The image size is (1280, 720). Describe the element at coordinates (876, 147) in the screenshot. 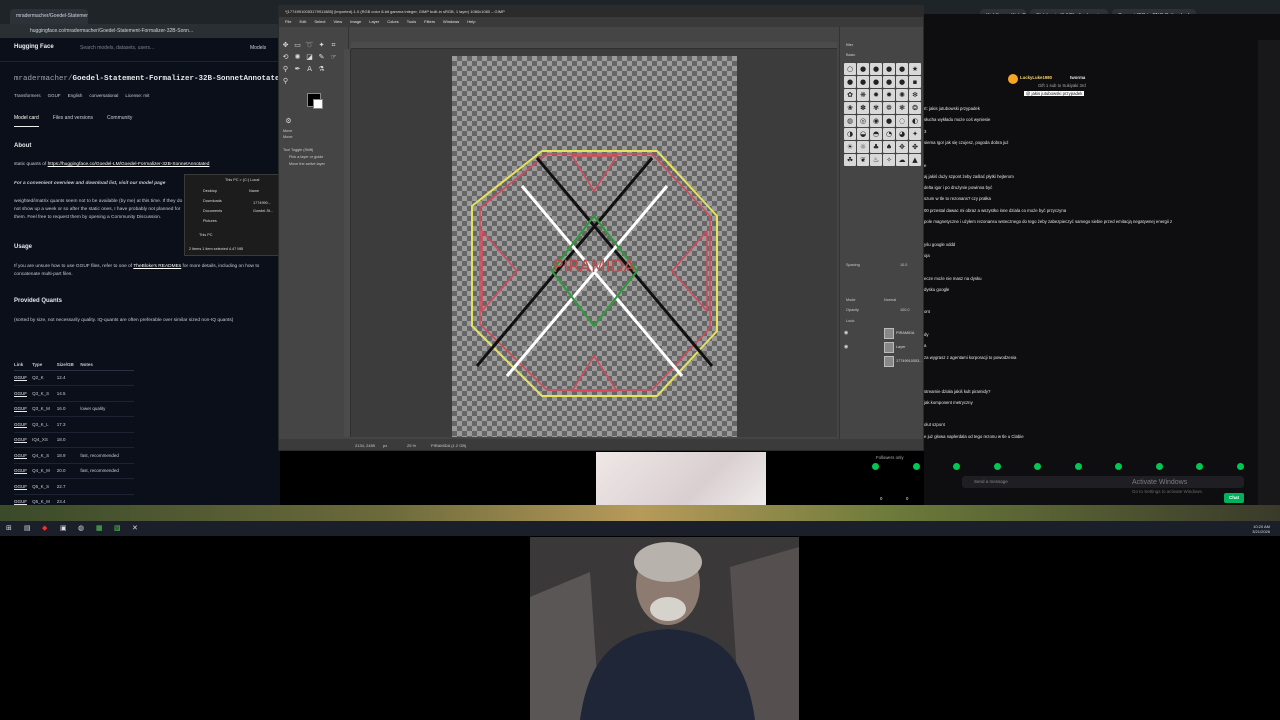

I see `brush-preset-icon: ♣` at that location.